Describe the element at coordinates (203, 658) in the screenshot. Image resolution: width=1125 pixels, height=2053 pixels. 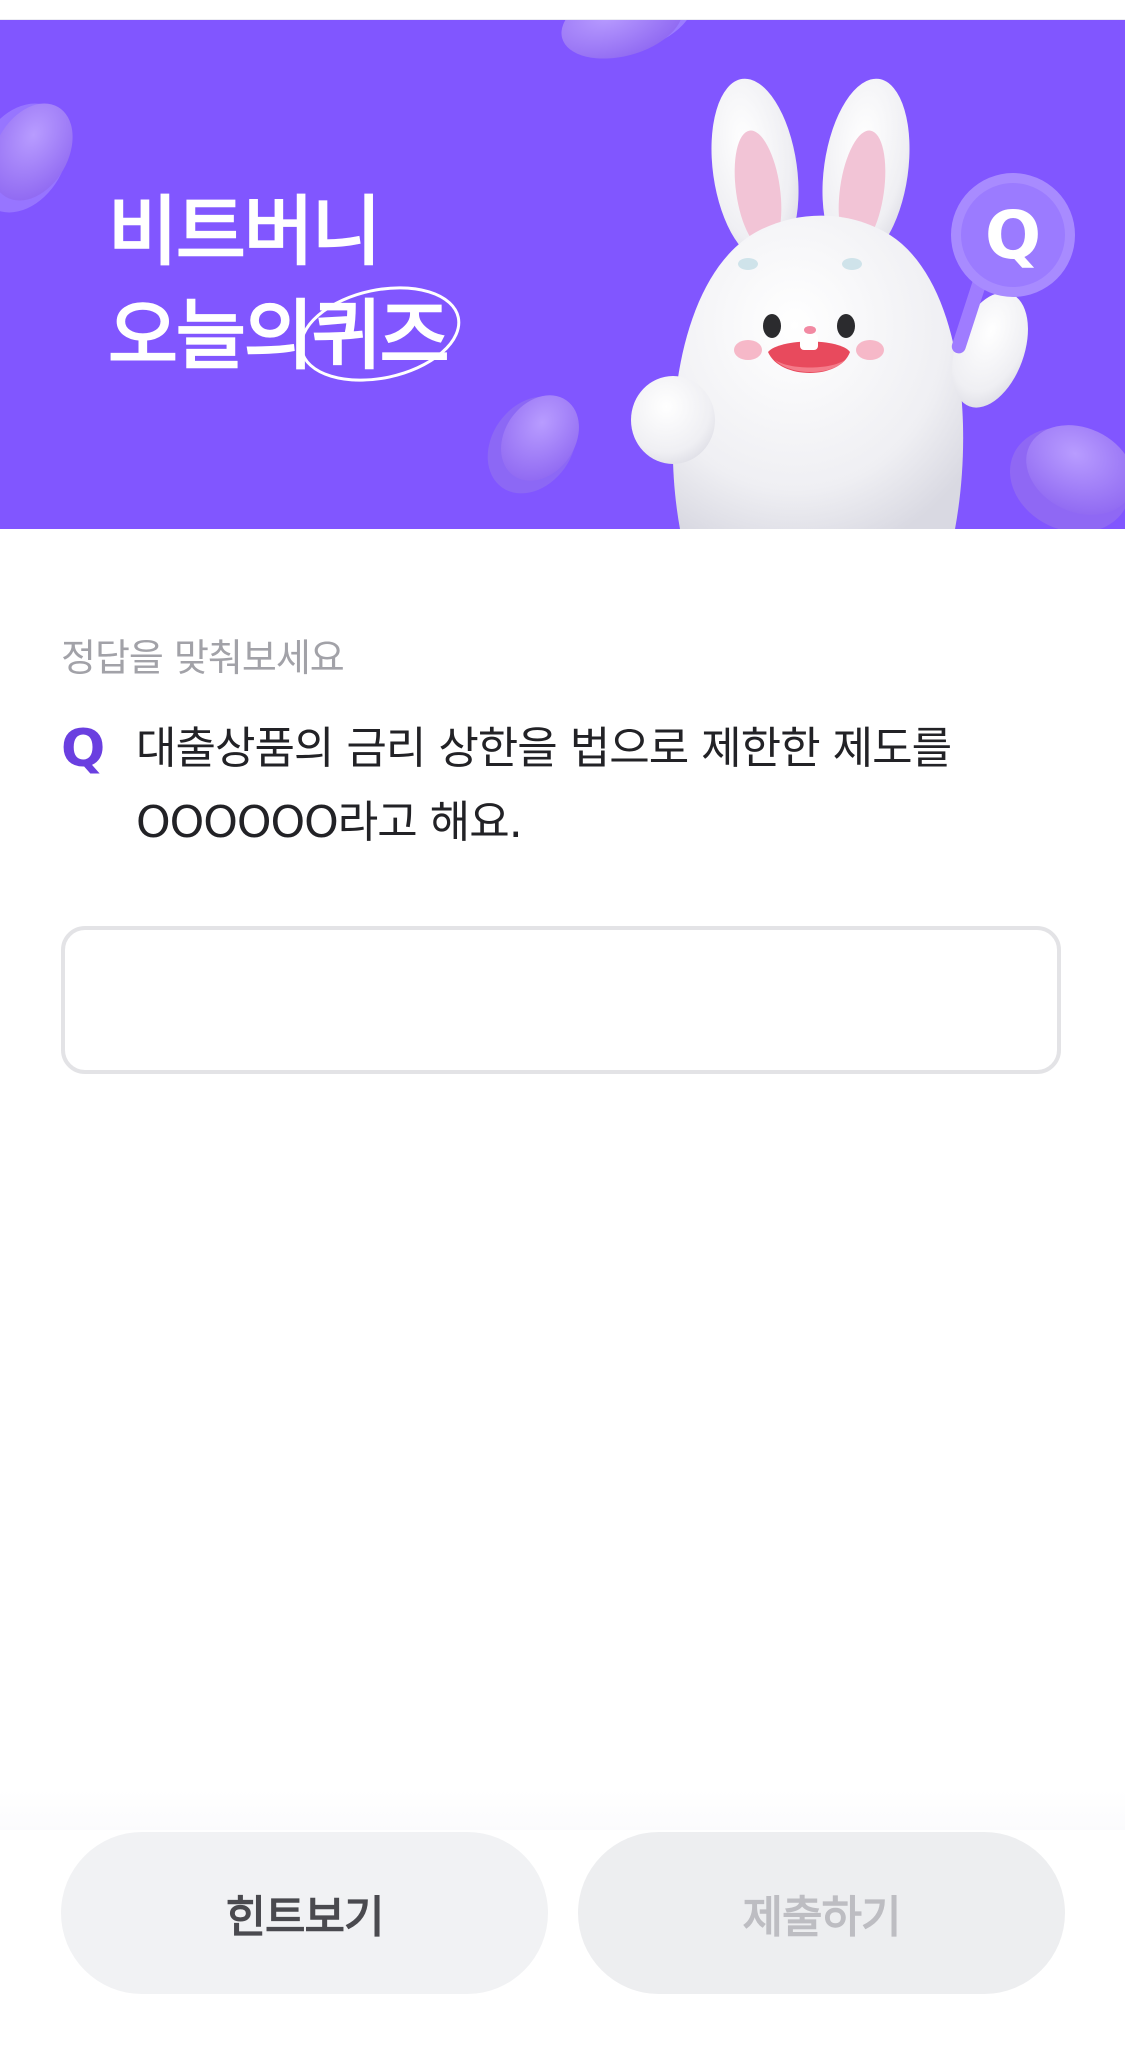
I see `quiz-prompt: 정답을 맞춰보세요` at that location.